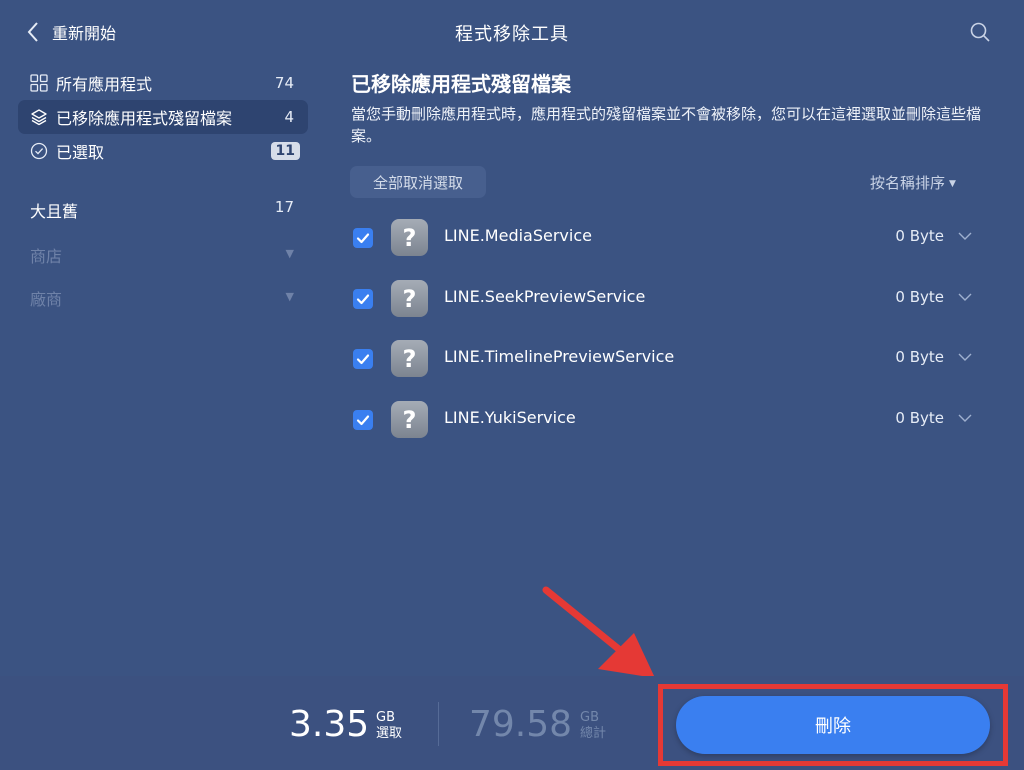 This screenshot has height=770, width=1024. What do you see at coordinates (559, 356) in the screenshot?
I see `file-name: LINE.TimelinePreviewService` at bounding box center [559, 356].